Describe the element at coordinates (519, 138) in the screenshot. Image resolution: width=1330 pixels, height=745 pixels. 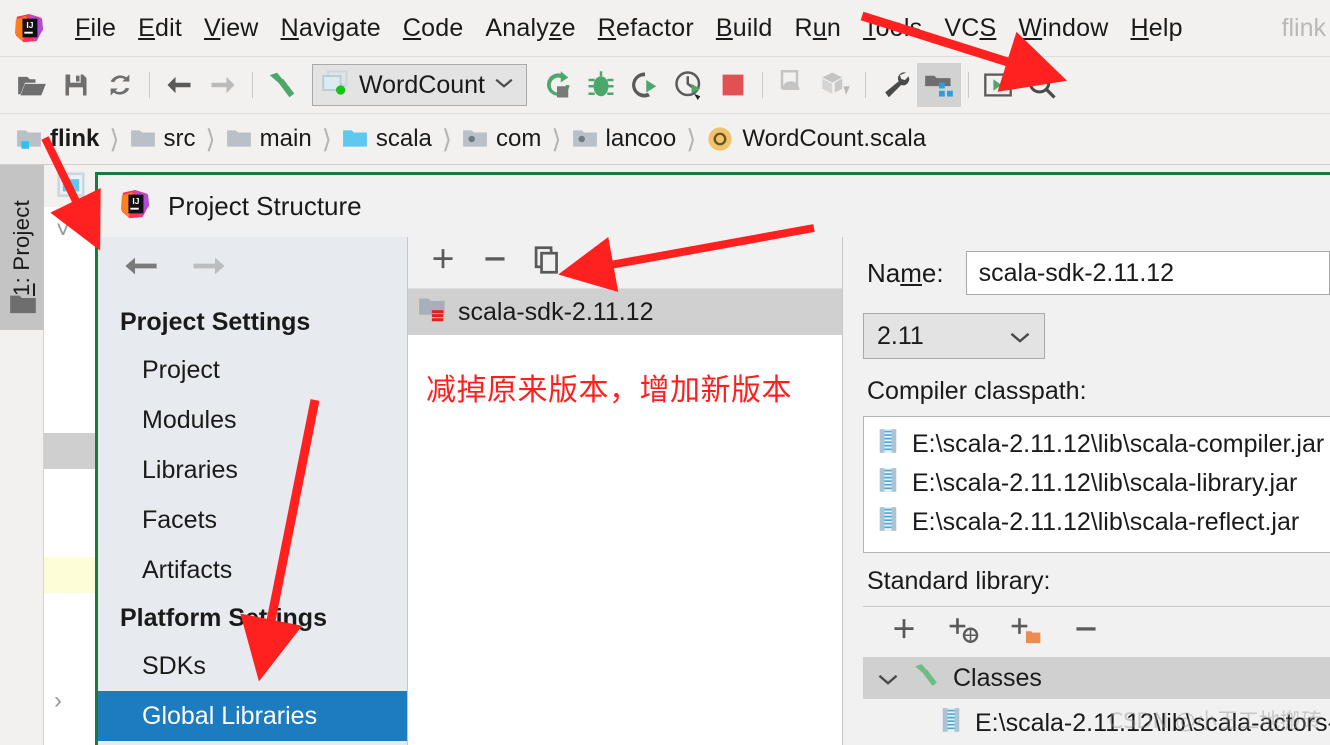
I see `breadcrumb-label: com` at that location.